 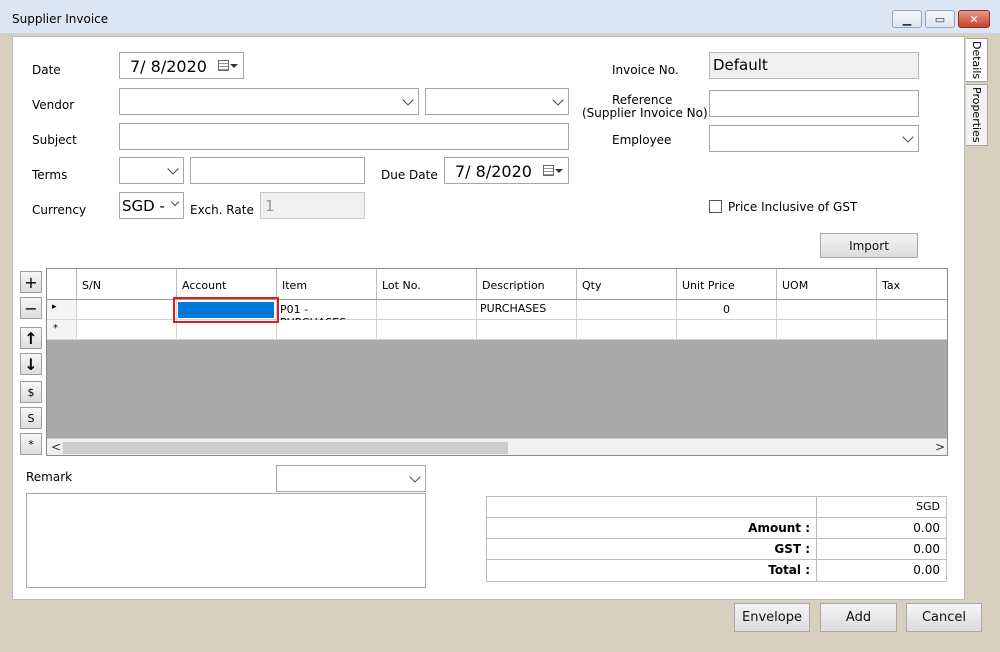 I want to click on invoice-no-input: Default, so click(x=814, y=65).